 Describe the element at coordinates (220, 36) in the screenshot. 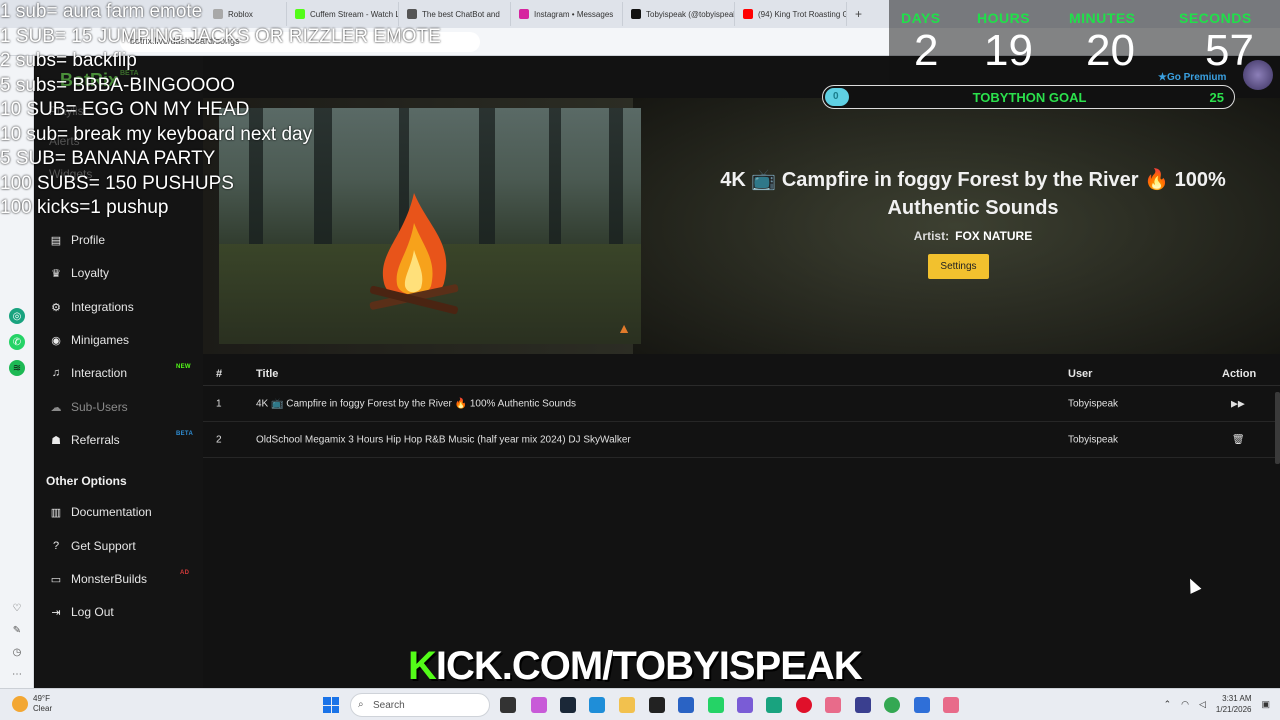

I see `goal-line: 1 SUB= 15 JUMPING JACKS OR RIZZLER EMOTE` at that location.